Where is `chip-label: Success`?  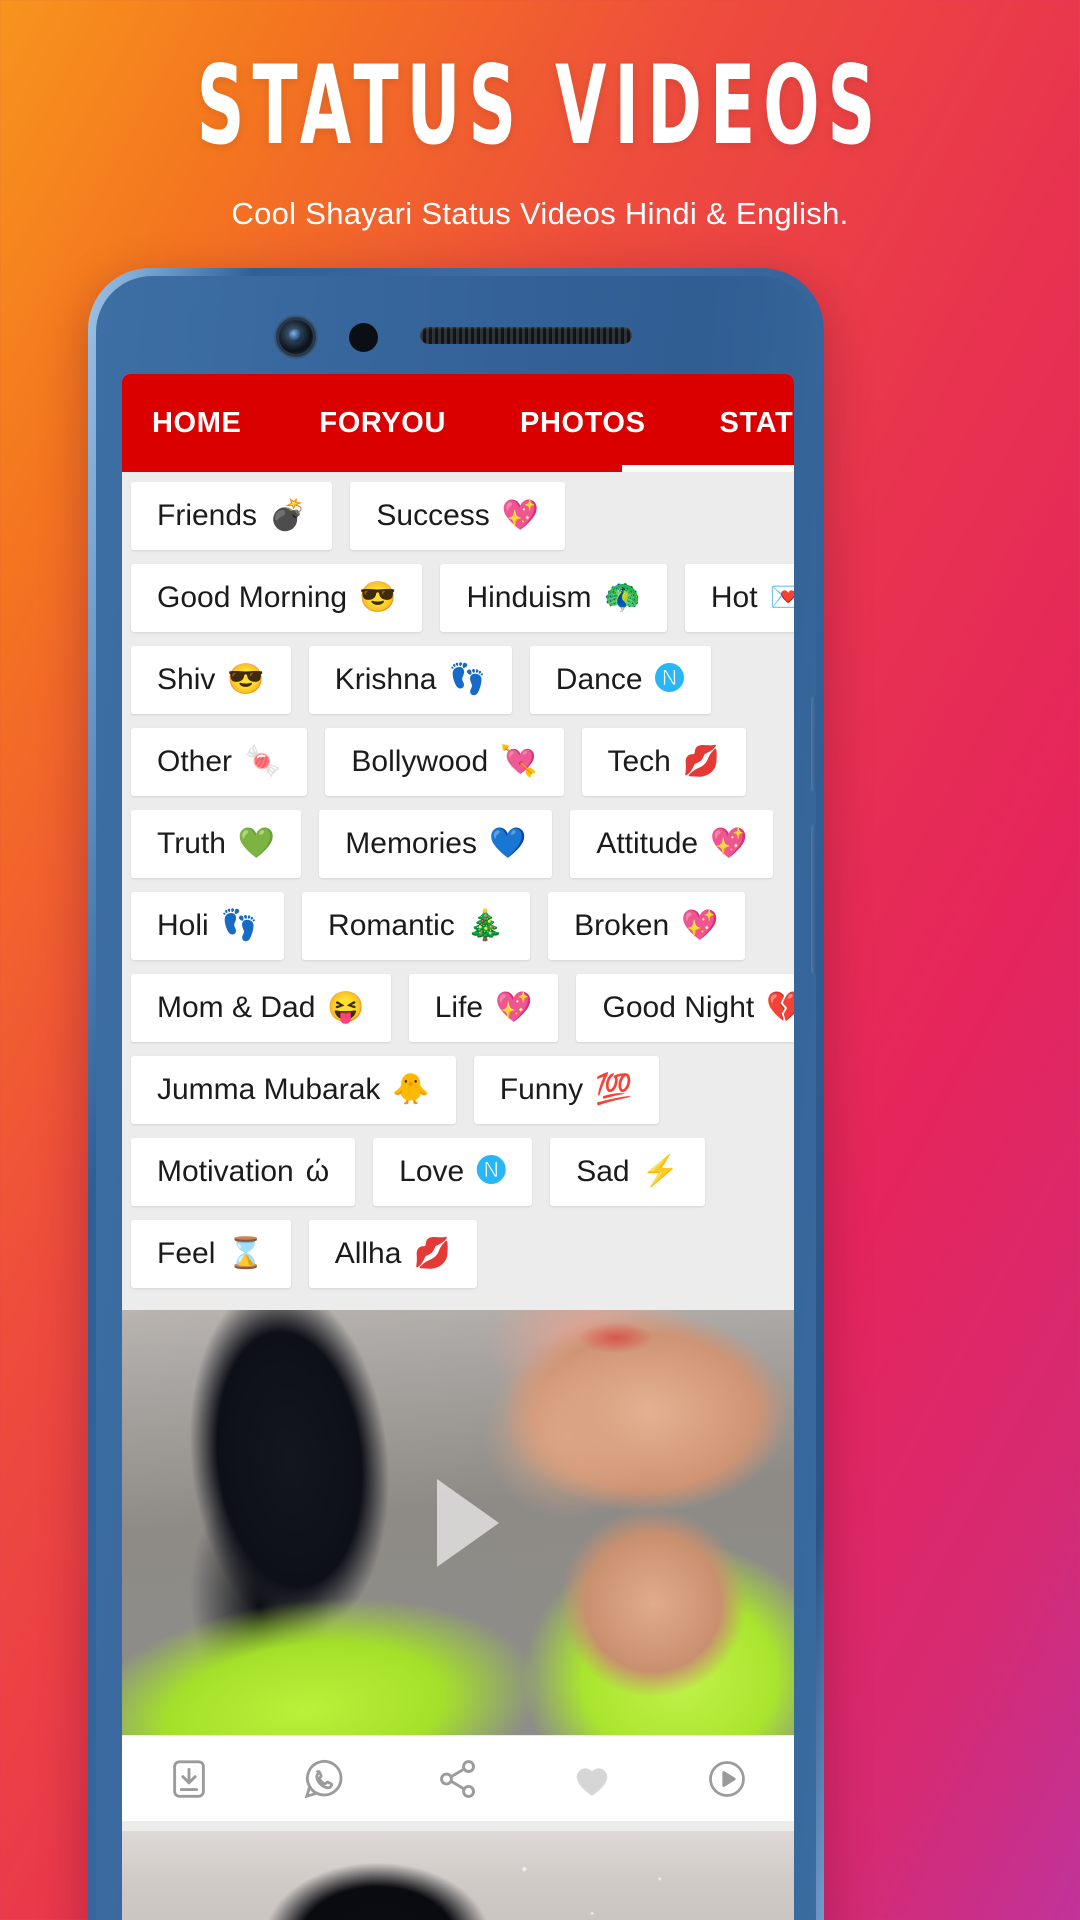 chip-label: Success is located at coordinates (433, 515).